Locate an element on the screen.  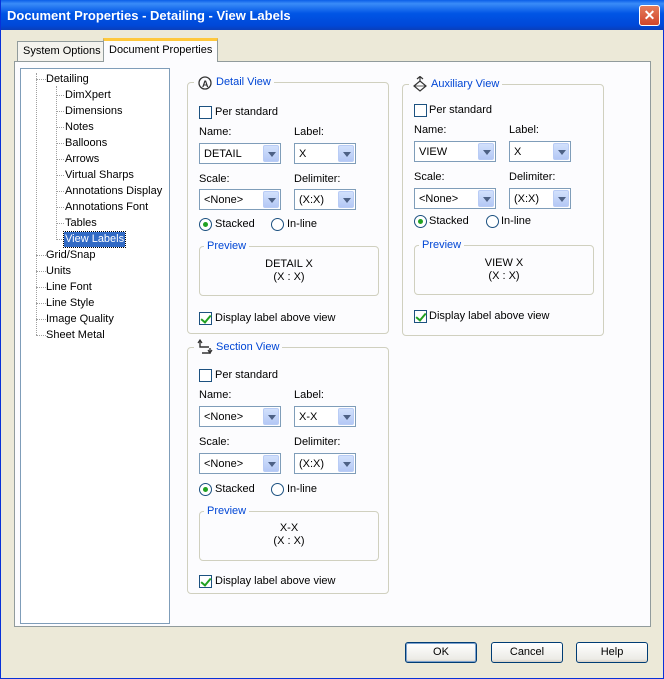
section-per-standard-checkbox is located at coordinates (205, 375).